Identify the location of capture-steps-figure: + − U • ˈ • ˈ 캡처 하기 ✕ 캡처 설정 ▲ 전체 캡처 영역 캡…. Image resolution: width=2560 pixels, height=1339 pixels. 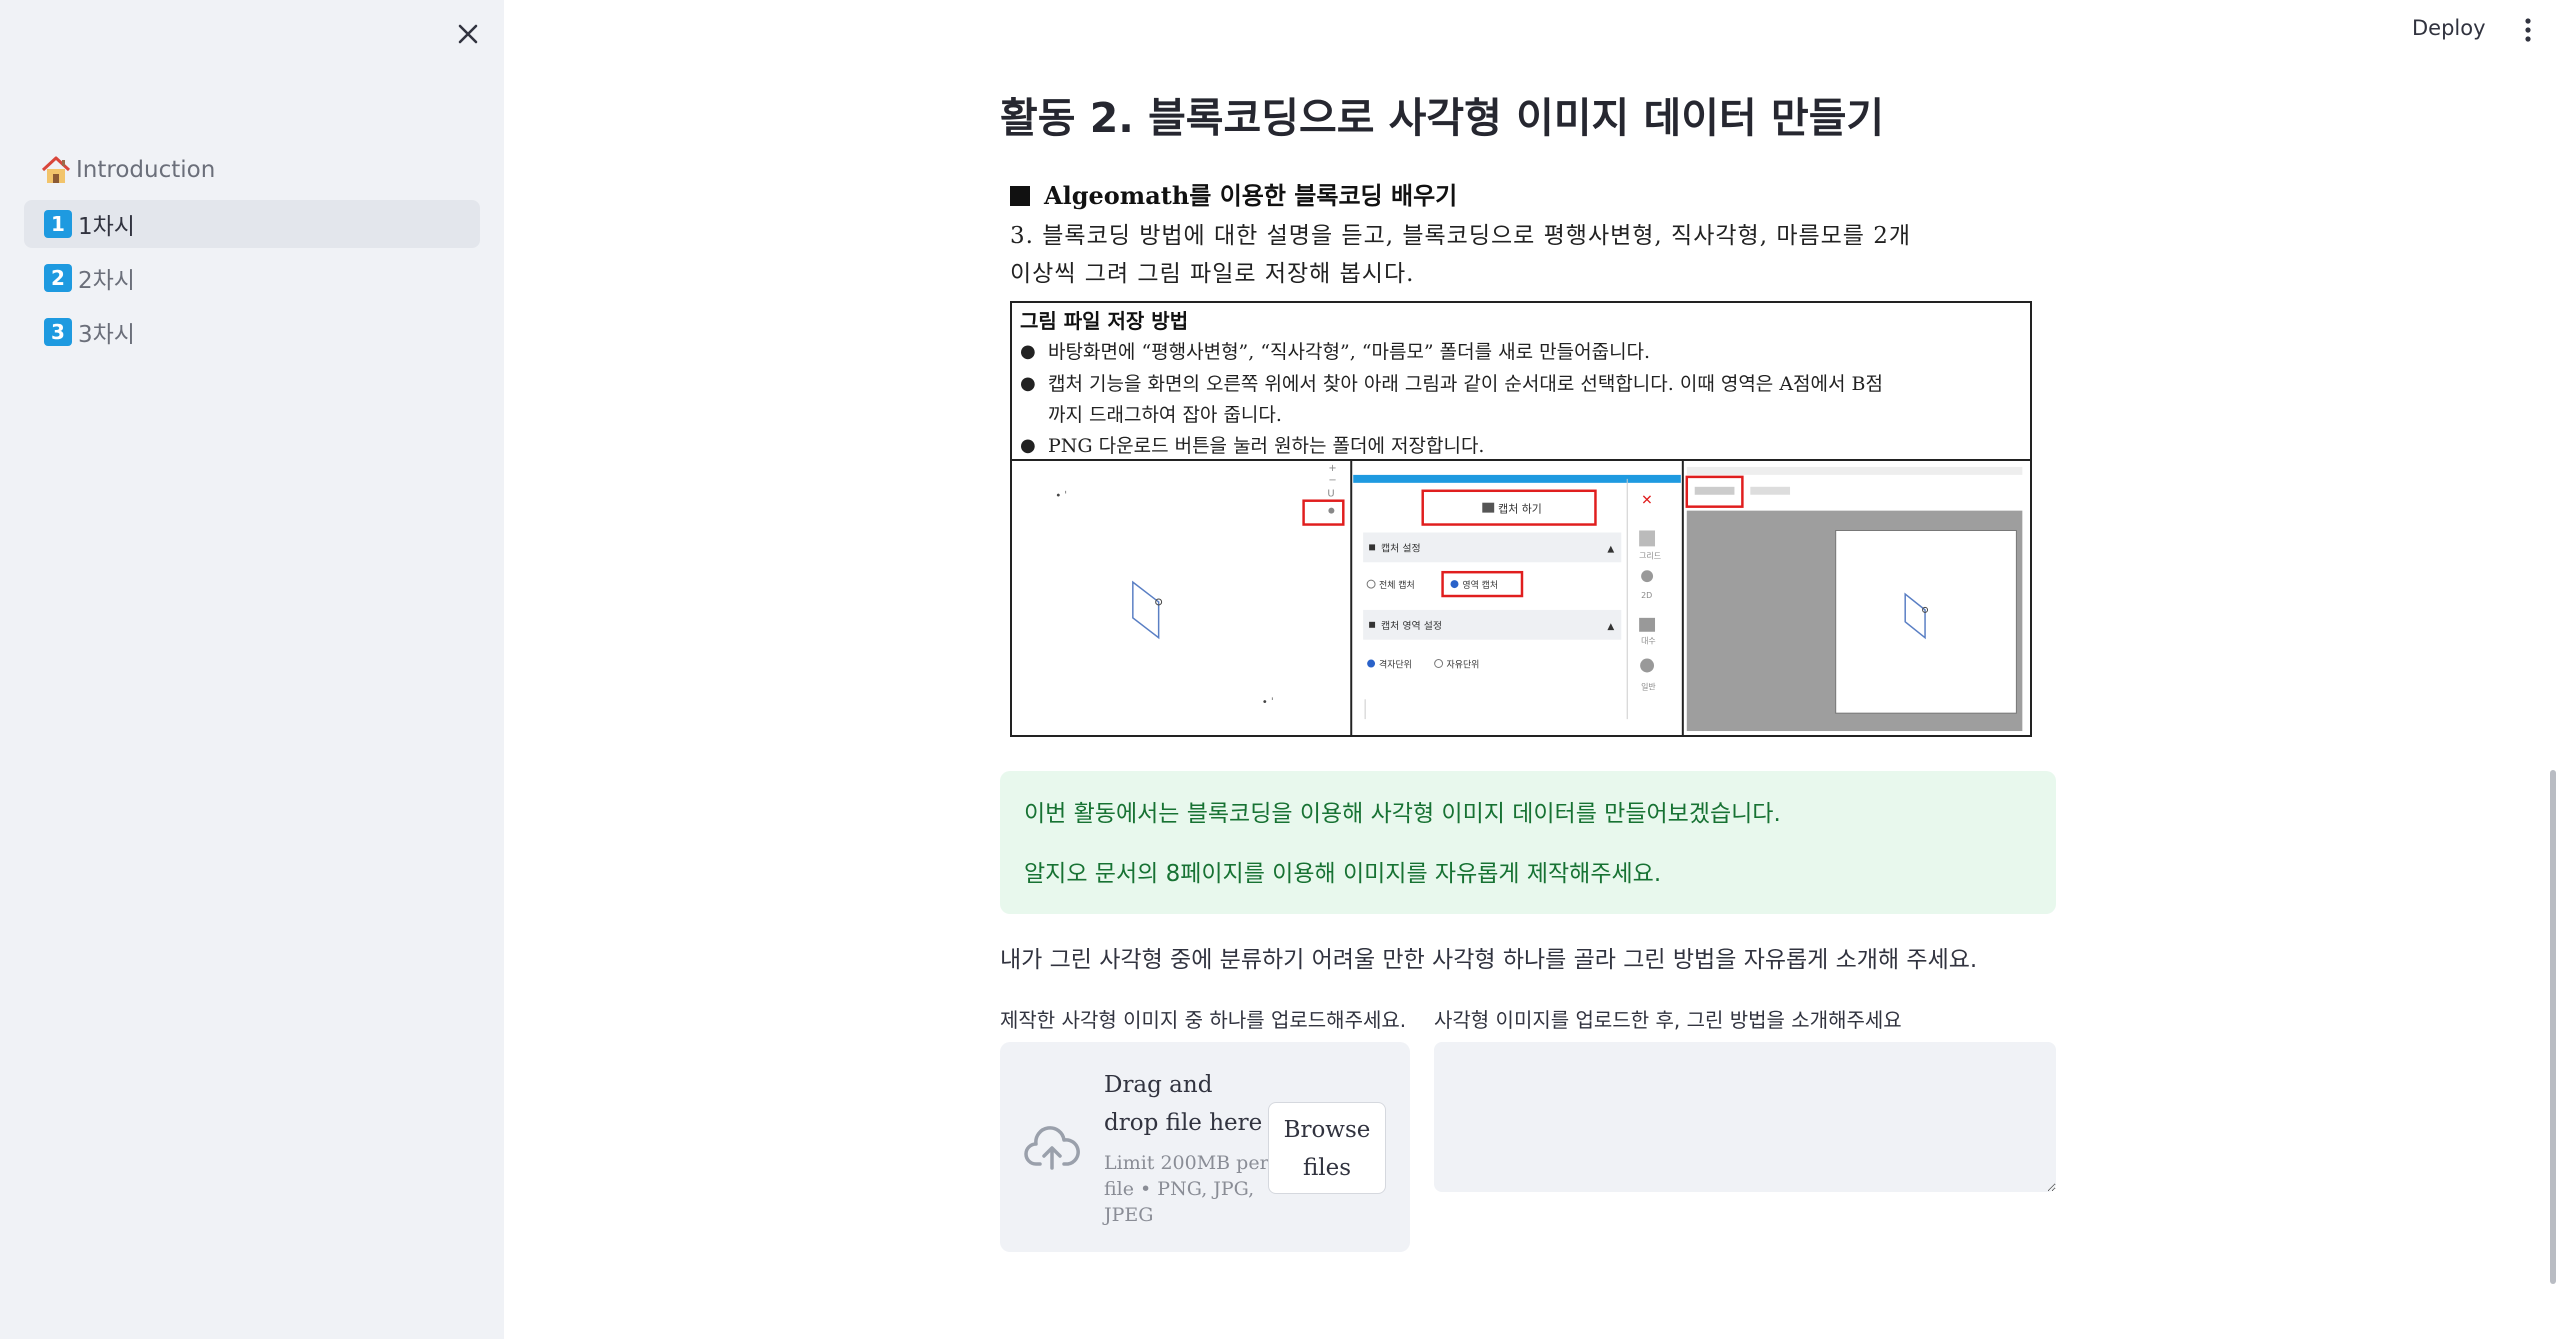
(1521, 597).